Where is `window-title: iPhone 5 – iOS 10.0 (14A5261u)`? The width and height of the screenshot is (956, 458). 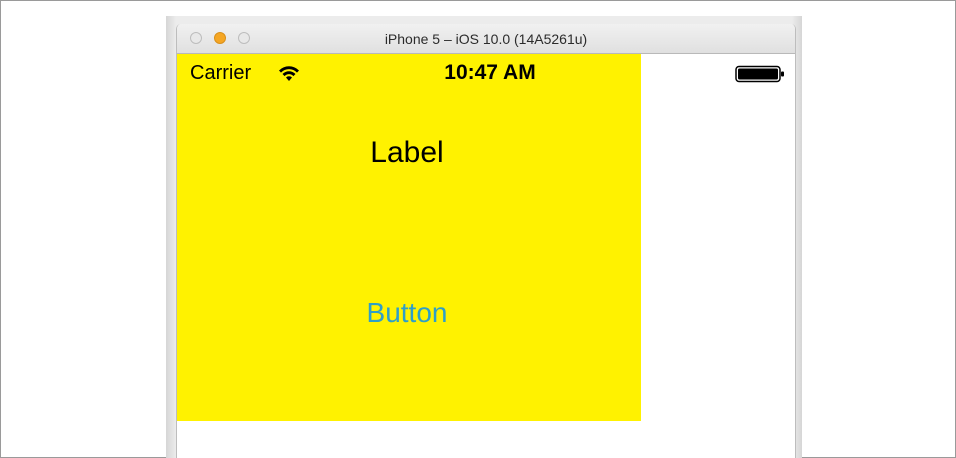 window-title: iPhone 5 – iOS 10.0 (14A5261u) is located at coordinates (486, 39).